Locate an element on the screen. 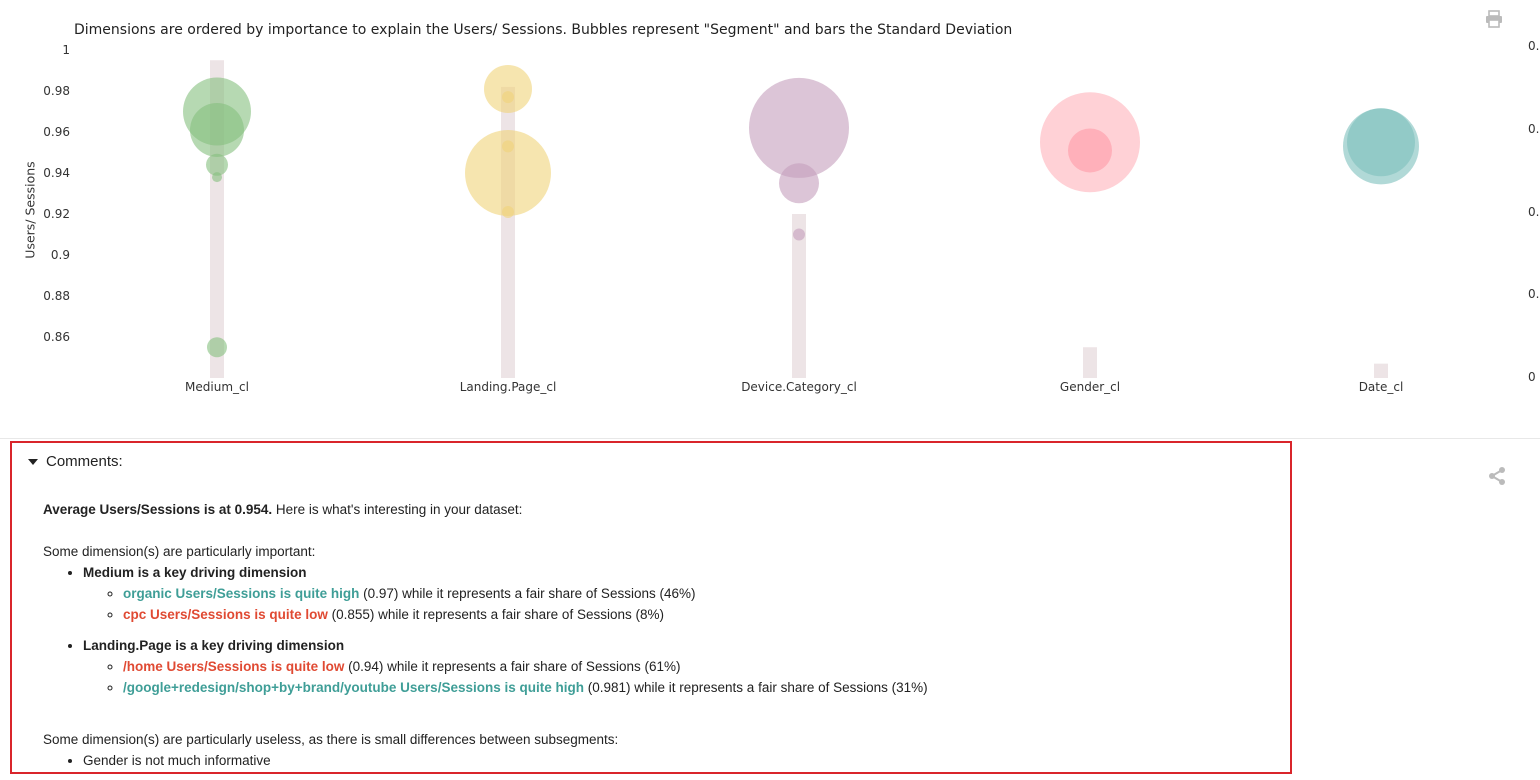 The image size is (1540, 780). comments-toggle: Comments: is located at coordinates (75, 461).